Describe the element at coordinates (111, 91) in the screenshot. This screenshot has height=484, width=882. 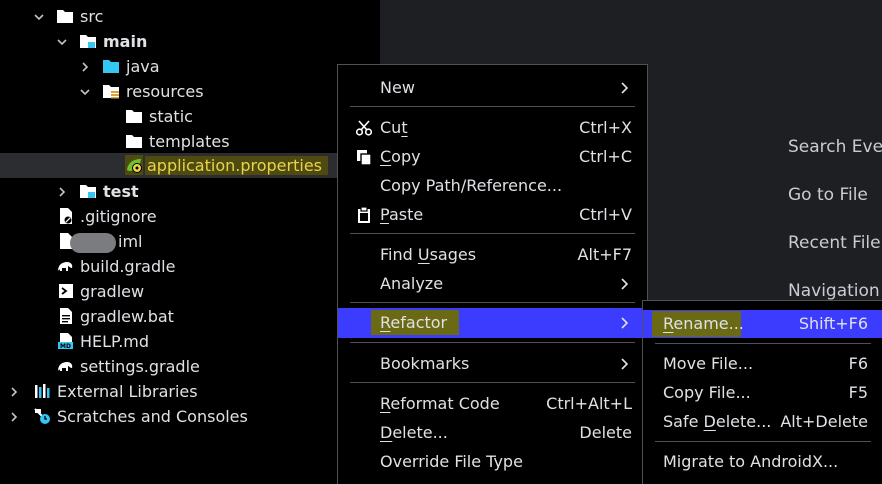
I see `resources-folder-icon` at that location.